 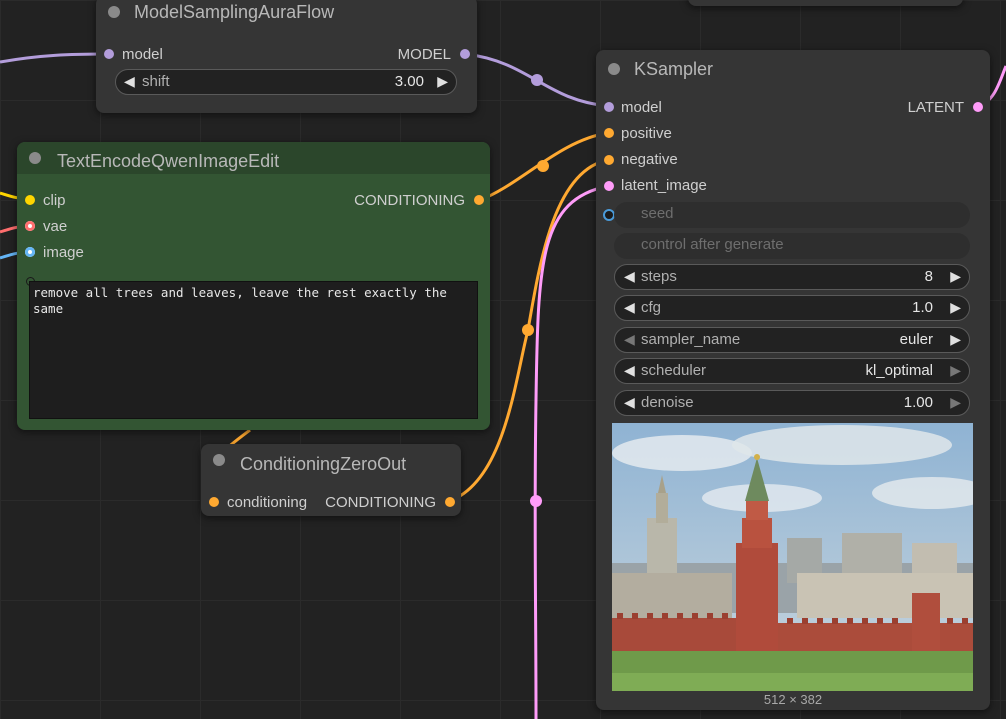 What do you see at coordinates (825, 3) in the screenshot?
I see `offscreen-node` at bounding box center [825, 3].